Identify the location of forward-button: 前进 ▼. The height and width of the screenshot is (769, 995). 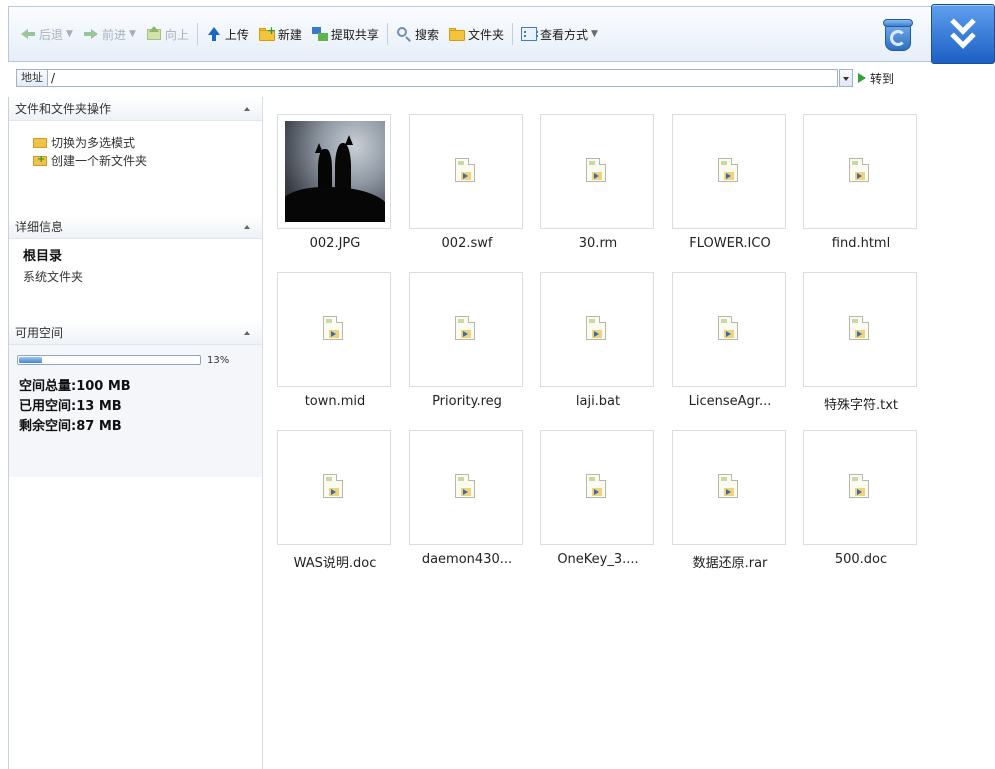
(109, 34).